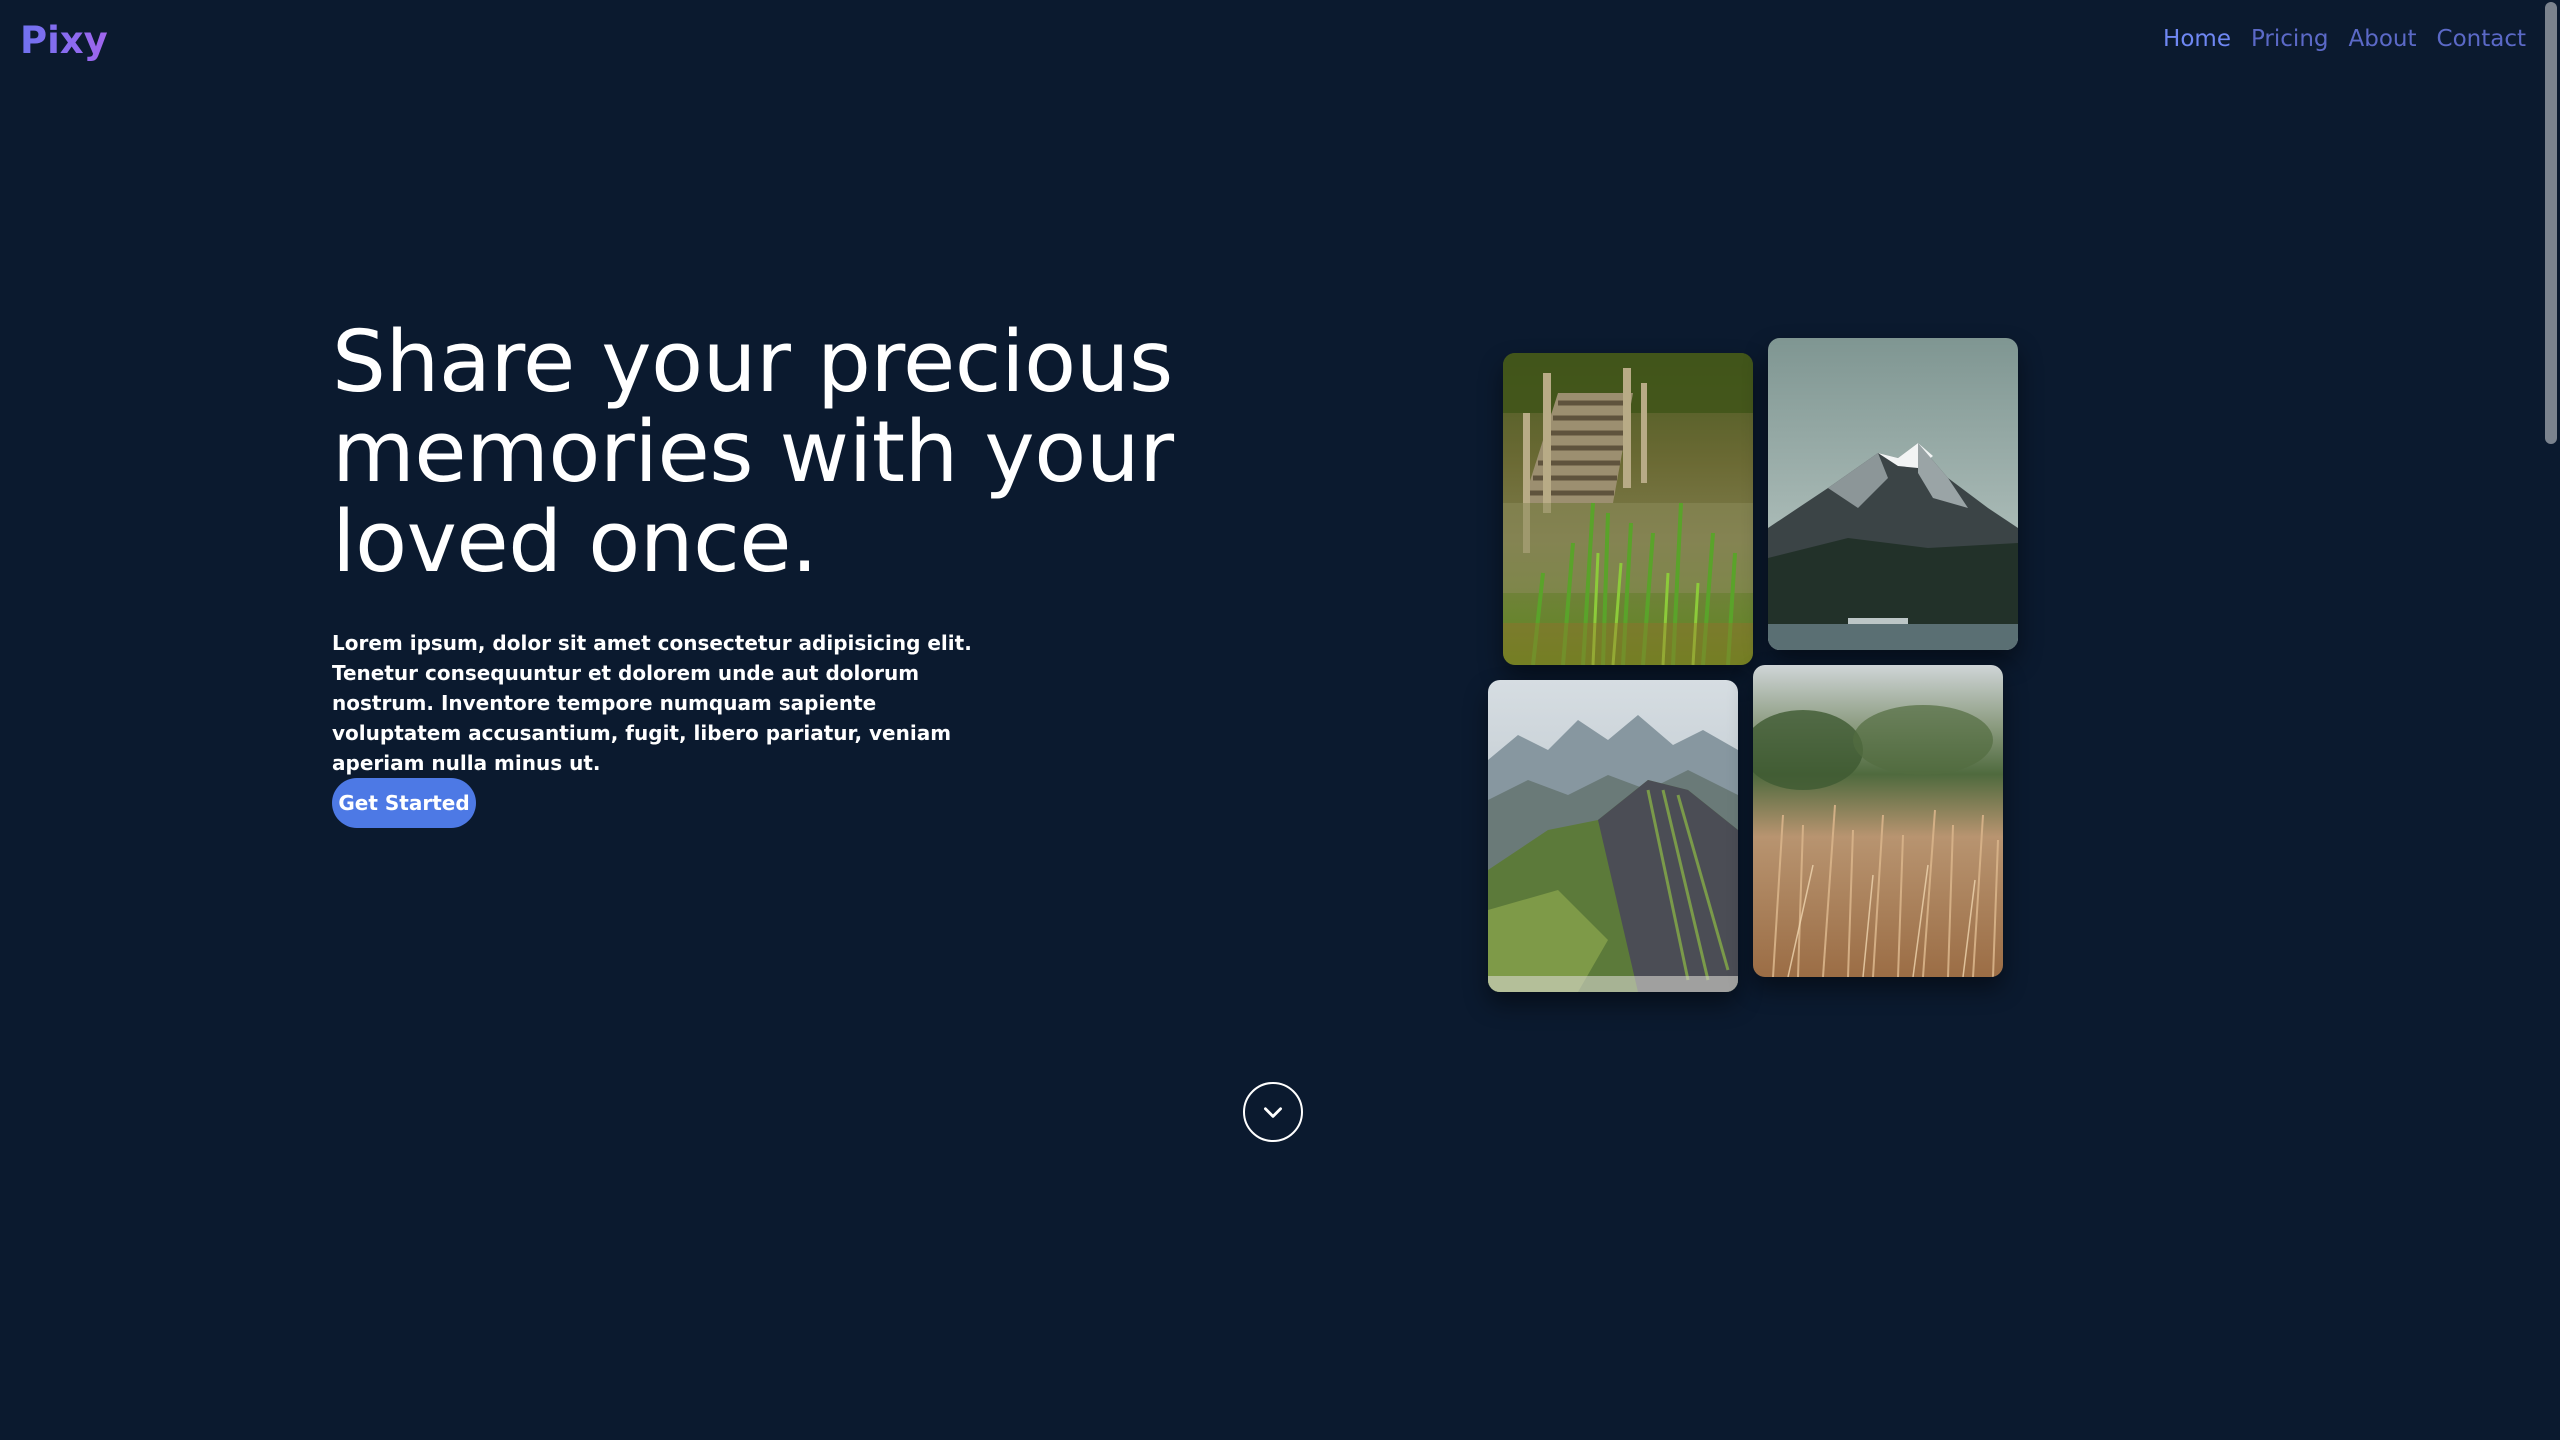 This screenshot has height=1440, width=2560. What do you see at coordinates (64, 41) in the screenshot?
I see `brand-logo: Pixy` at bounding box center [64, 41].